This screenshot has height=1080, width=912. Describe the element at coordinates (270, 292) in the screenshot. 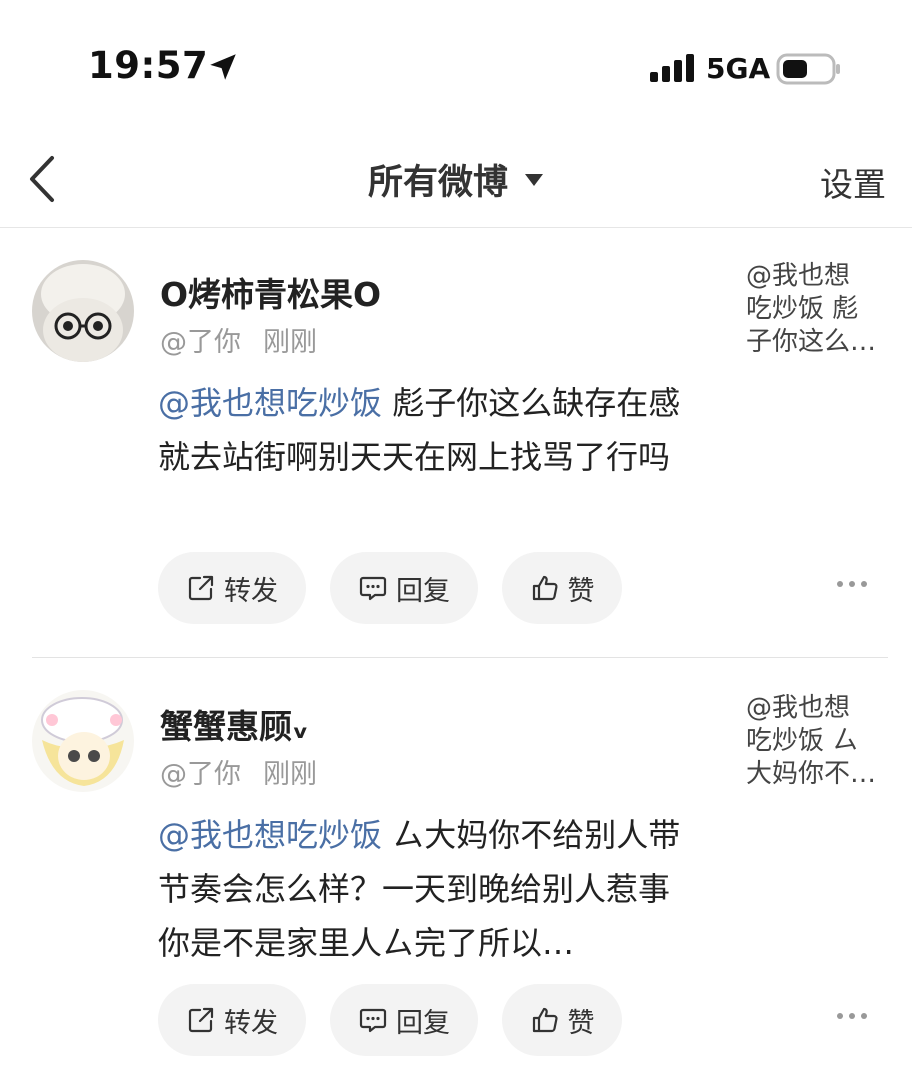

I see `user-name: O烤柿青松果O` at that location.